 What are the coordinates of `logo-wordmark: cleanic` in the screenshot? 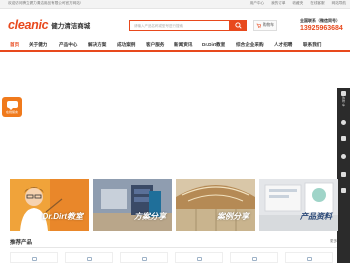 It's located at (28, 25).